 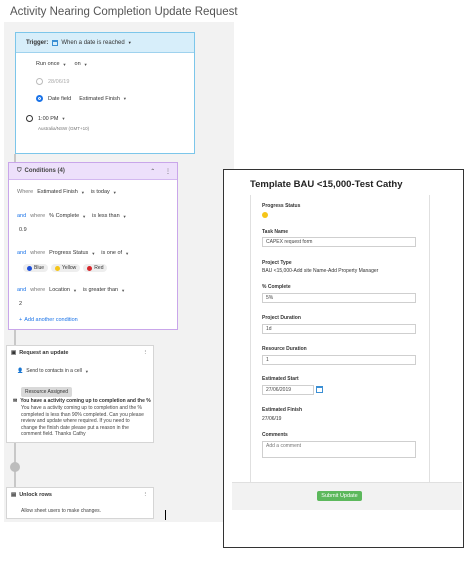 What do you see at coordinates (93, 171) in the screenshot?
I see `conditions-header: ⛉ Conditions (4) ⌃ ⋮` at bounding box center [93, 171].